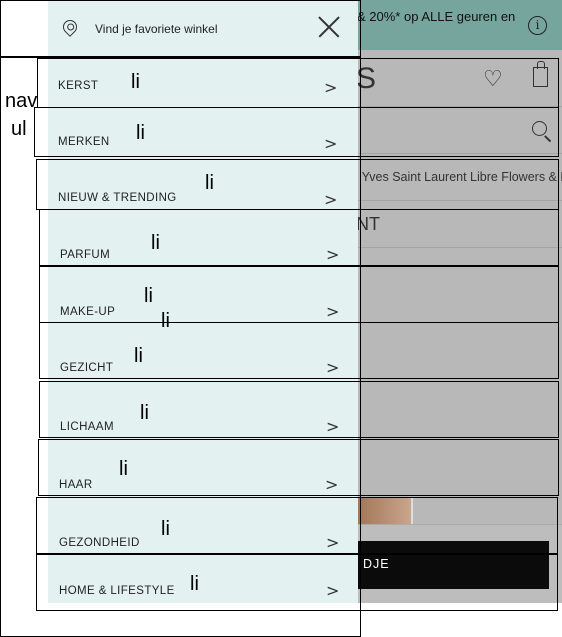  I want to click on ul-annotation: ul, so click(19, 129).